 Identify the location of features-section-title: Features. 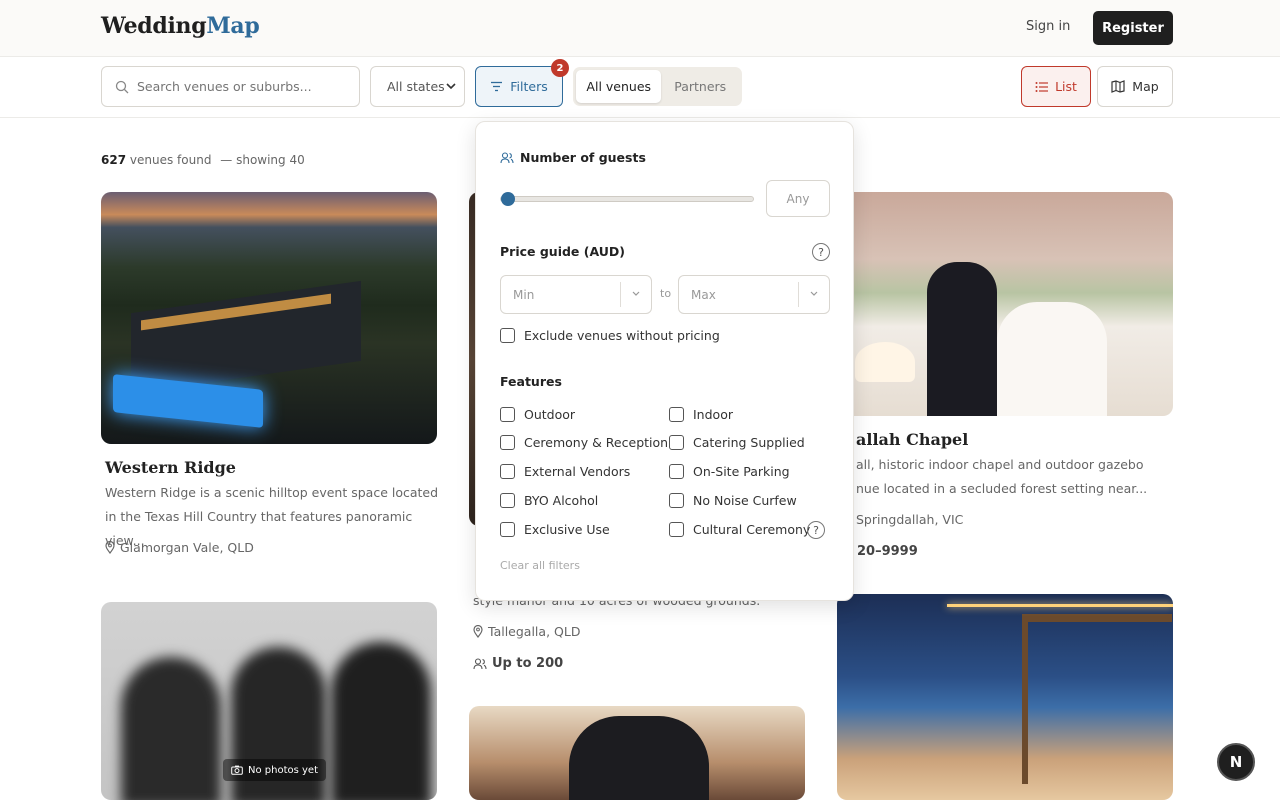
(531, 381).